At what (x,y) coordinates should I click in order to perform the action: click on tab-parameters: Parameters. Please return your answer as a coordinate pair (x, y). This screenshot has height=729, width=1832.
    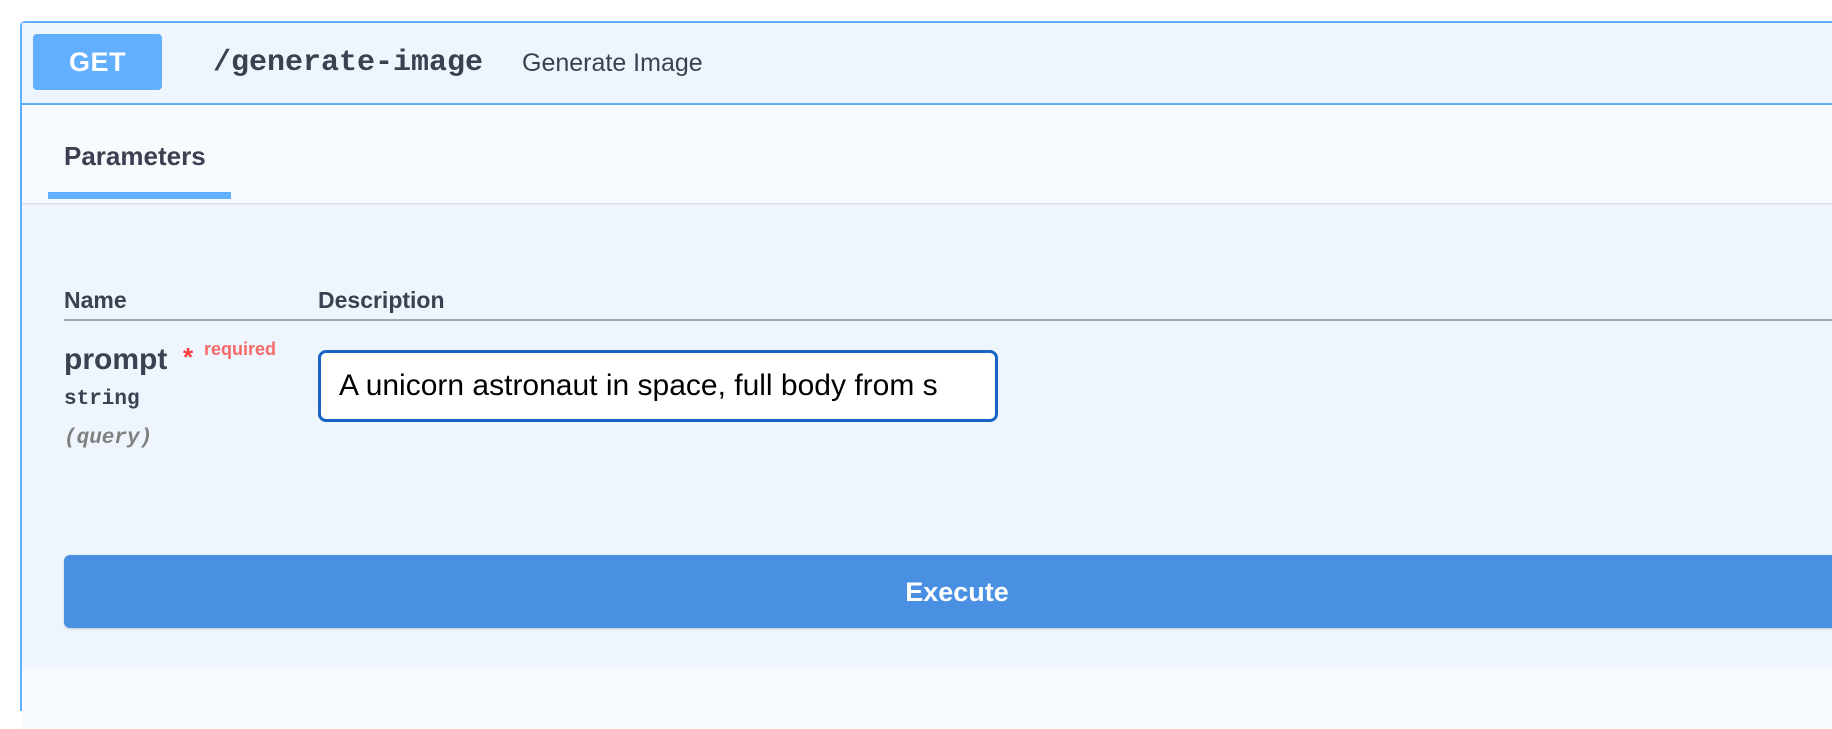
    Looking at the image, I should click on (139, 154).